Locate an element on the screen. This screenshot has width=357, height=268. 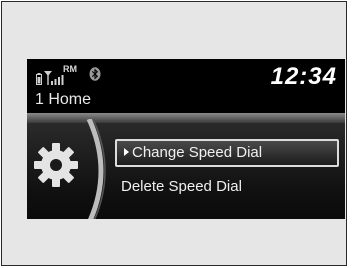
clock: 12:34 is located at coordinates (303, 76).